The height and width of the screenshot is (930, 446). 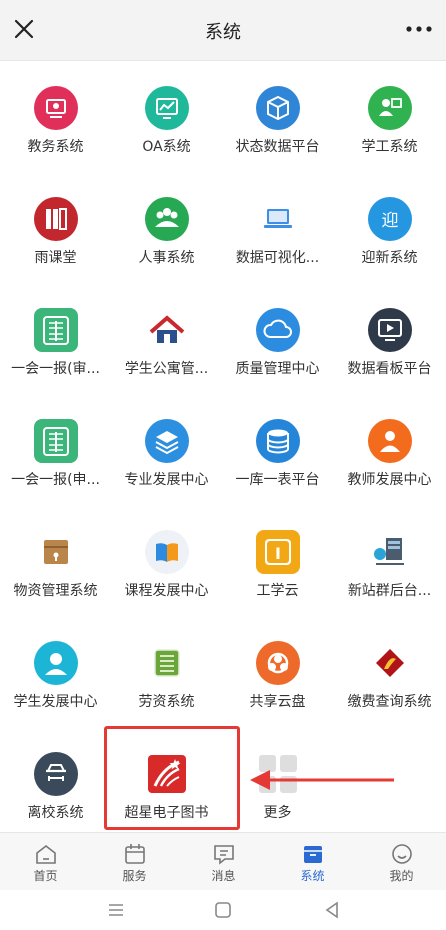 I want to click on tab-home: 首页, so click(x=45, y=862).